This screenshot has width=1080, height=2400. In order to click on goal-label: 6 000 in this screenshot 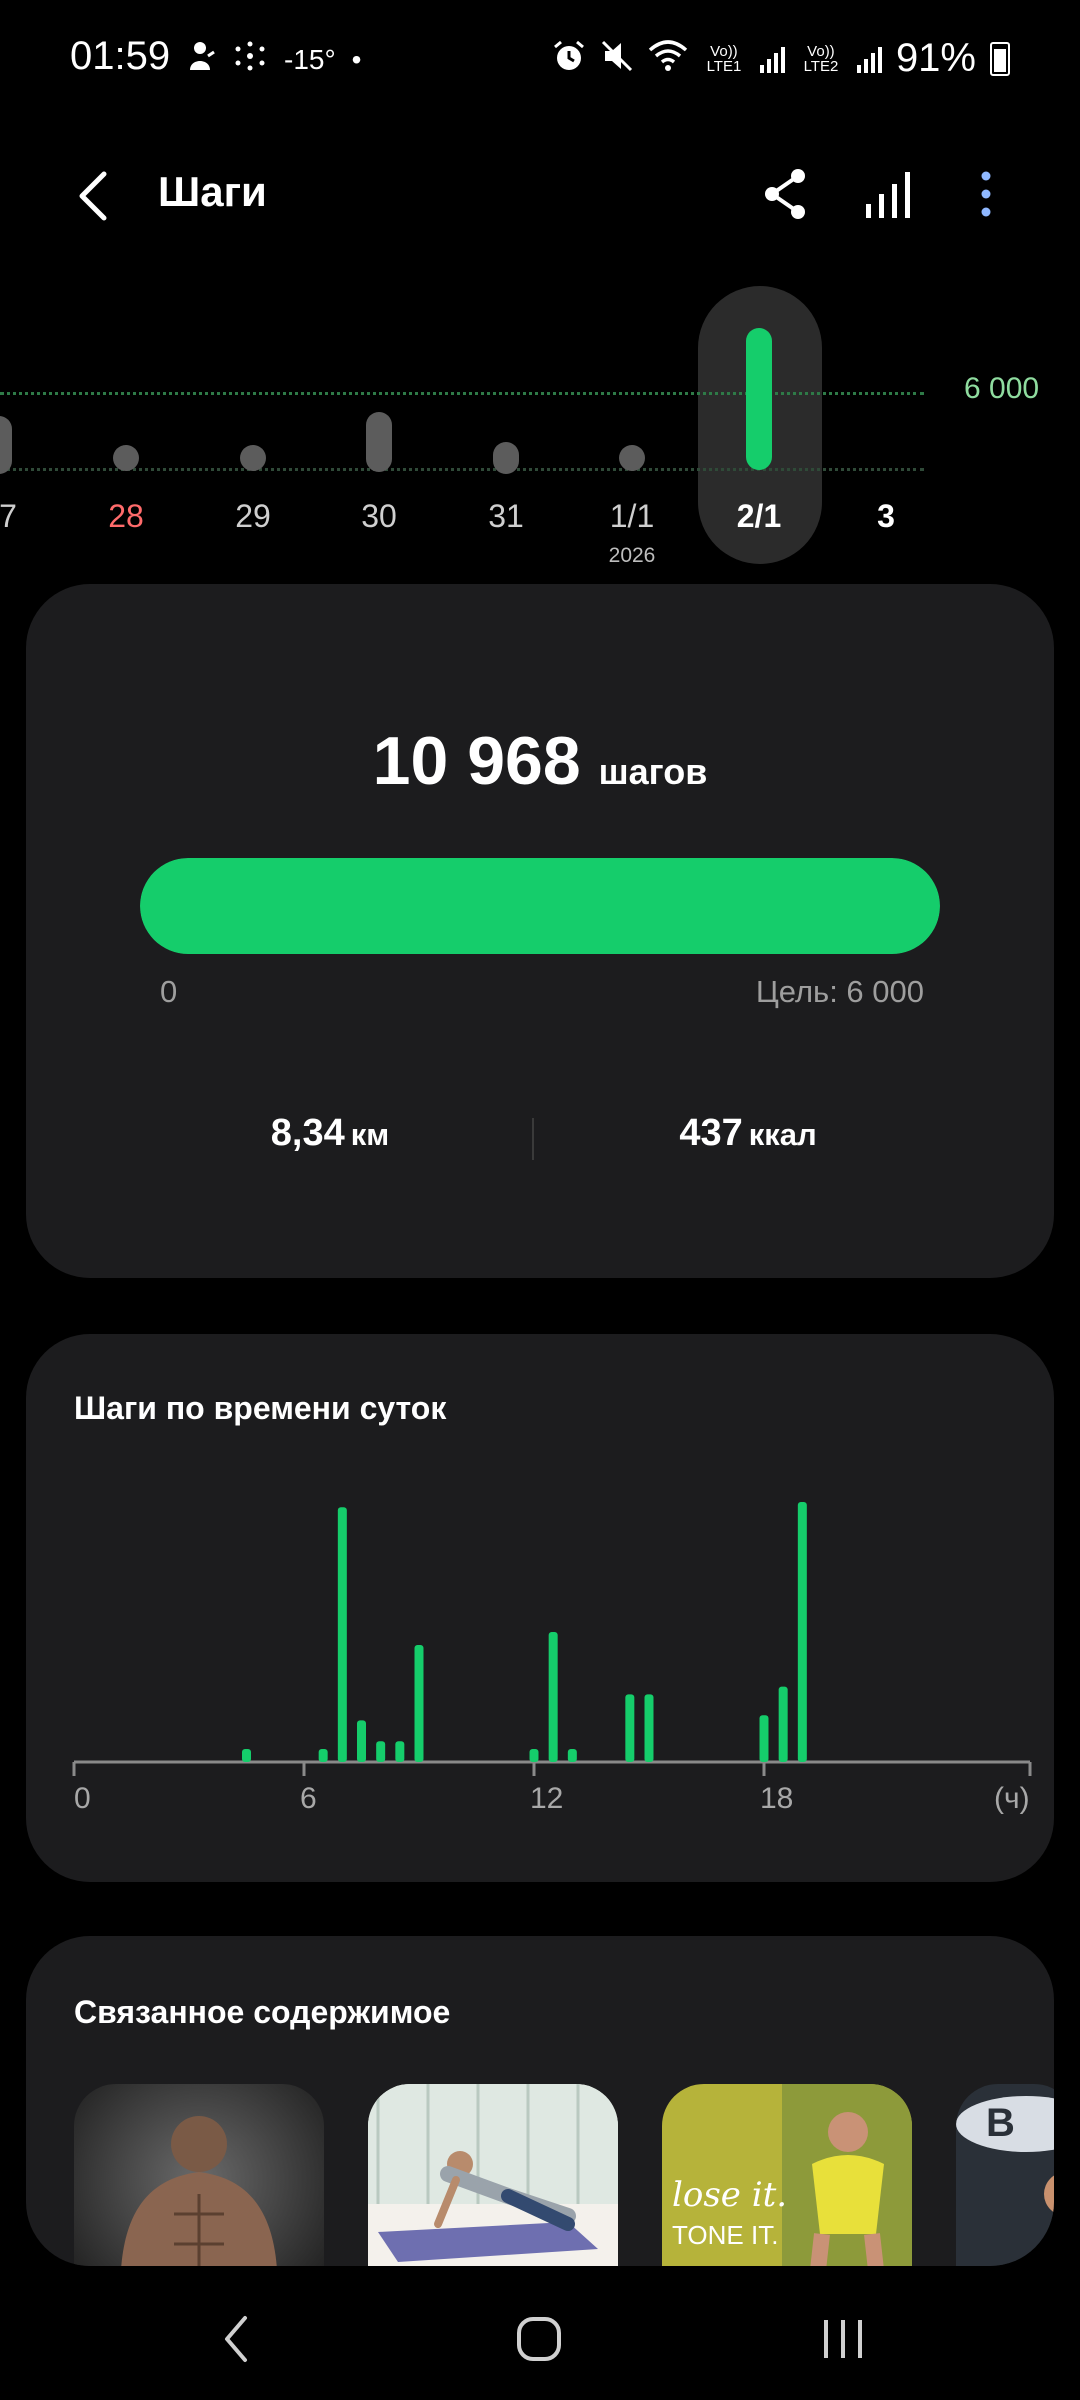, I will do `click(1002, 388)`.